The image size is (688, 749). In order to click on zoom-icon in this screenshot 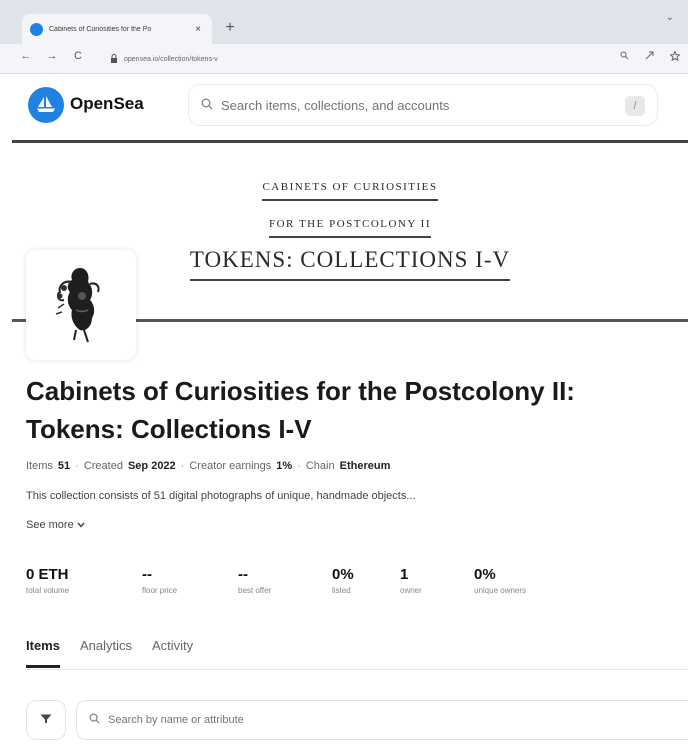, I will do `click(624, 57)`.